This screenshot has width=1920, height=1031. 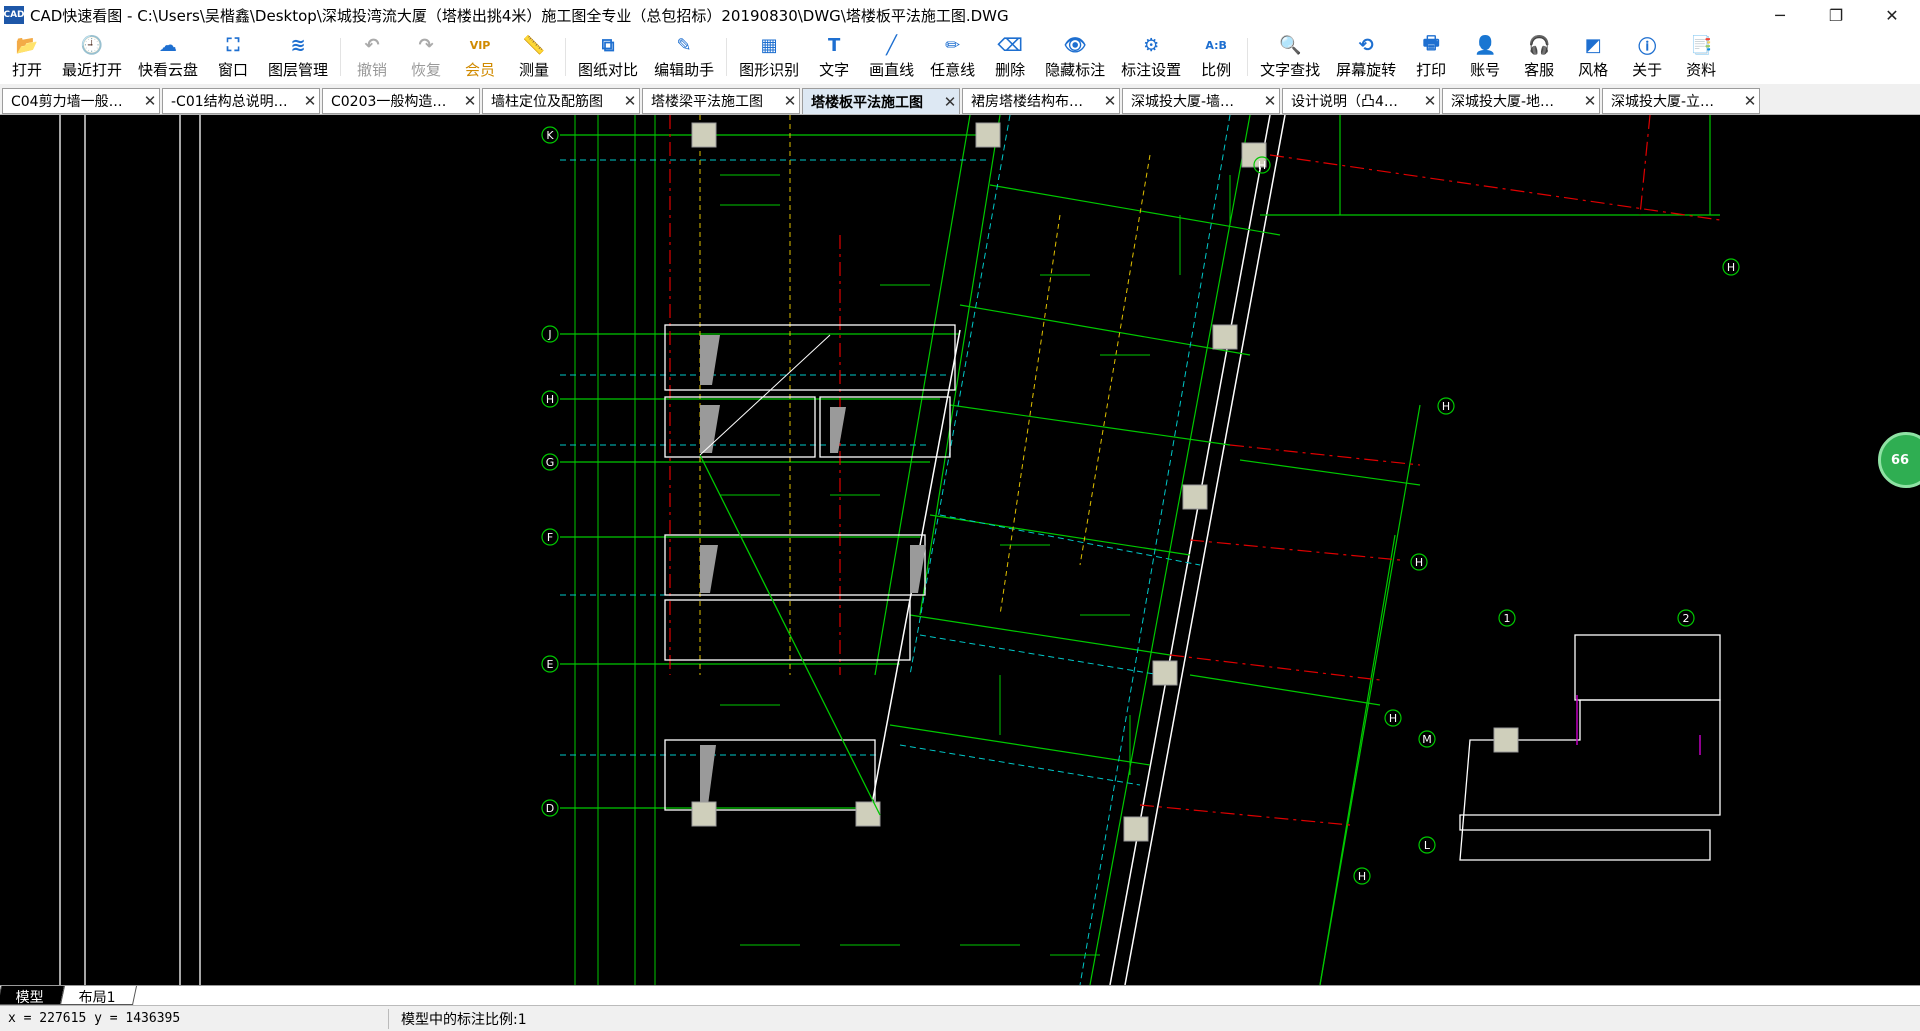 I want to click on minimize-button: ─, so click(x=1780, y=15).